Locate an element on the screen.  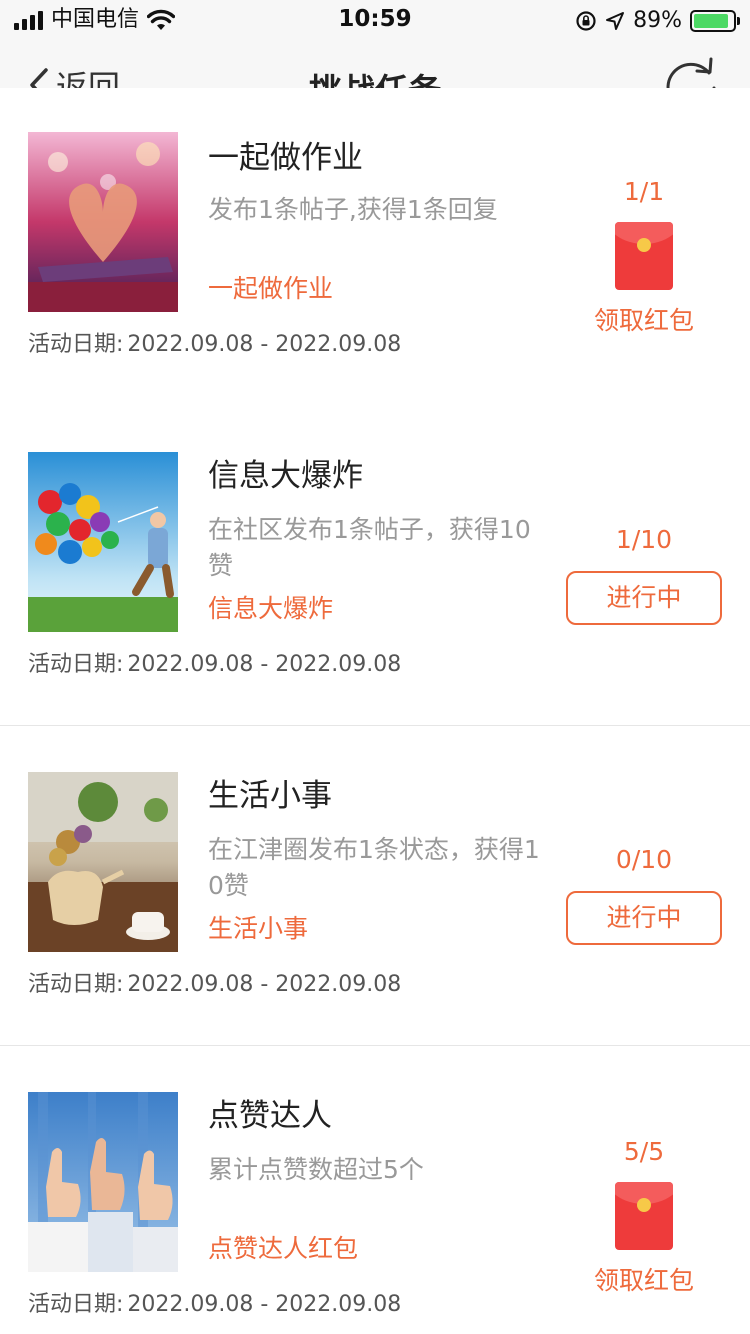
thumbs-up-hands-photo is located at coordinates (103, 1182).